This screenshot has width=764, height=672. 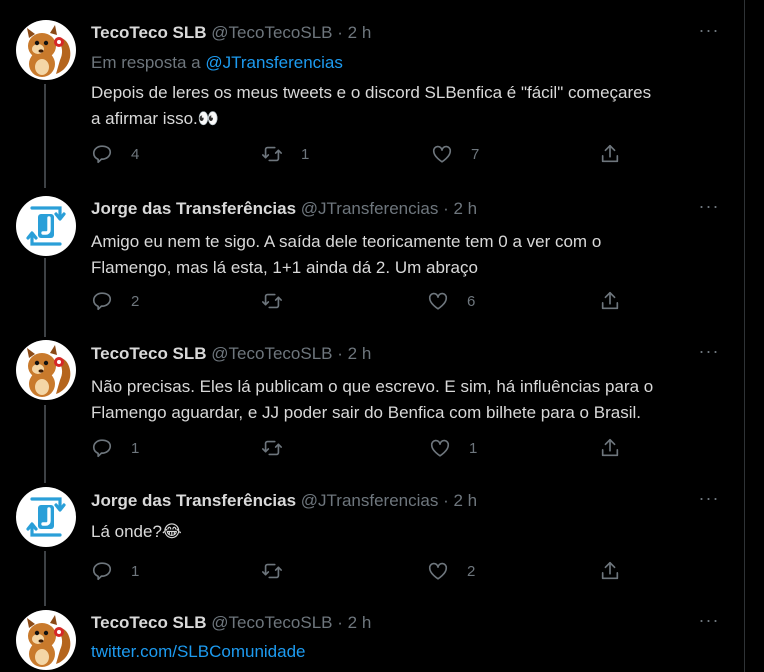 What do you see at coordinates (361, 571) in the screenshot?
I see `tweet-actions: 1 2` at bounding box center [361, 571].